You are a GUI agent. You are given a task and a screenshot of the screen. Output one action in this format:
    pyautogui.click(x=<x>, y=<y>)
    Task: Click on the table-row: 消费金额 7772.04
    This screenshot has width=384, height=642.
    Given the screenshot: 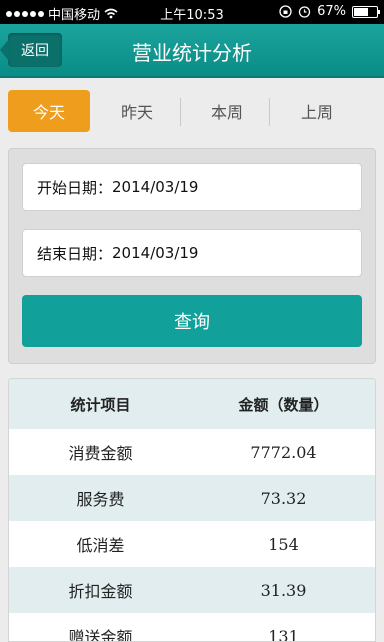 What is the action you would take?
    pyautogui.click(x=192, y=452)
    